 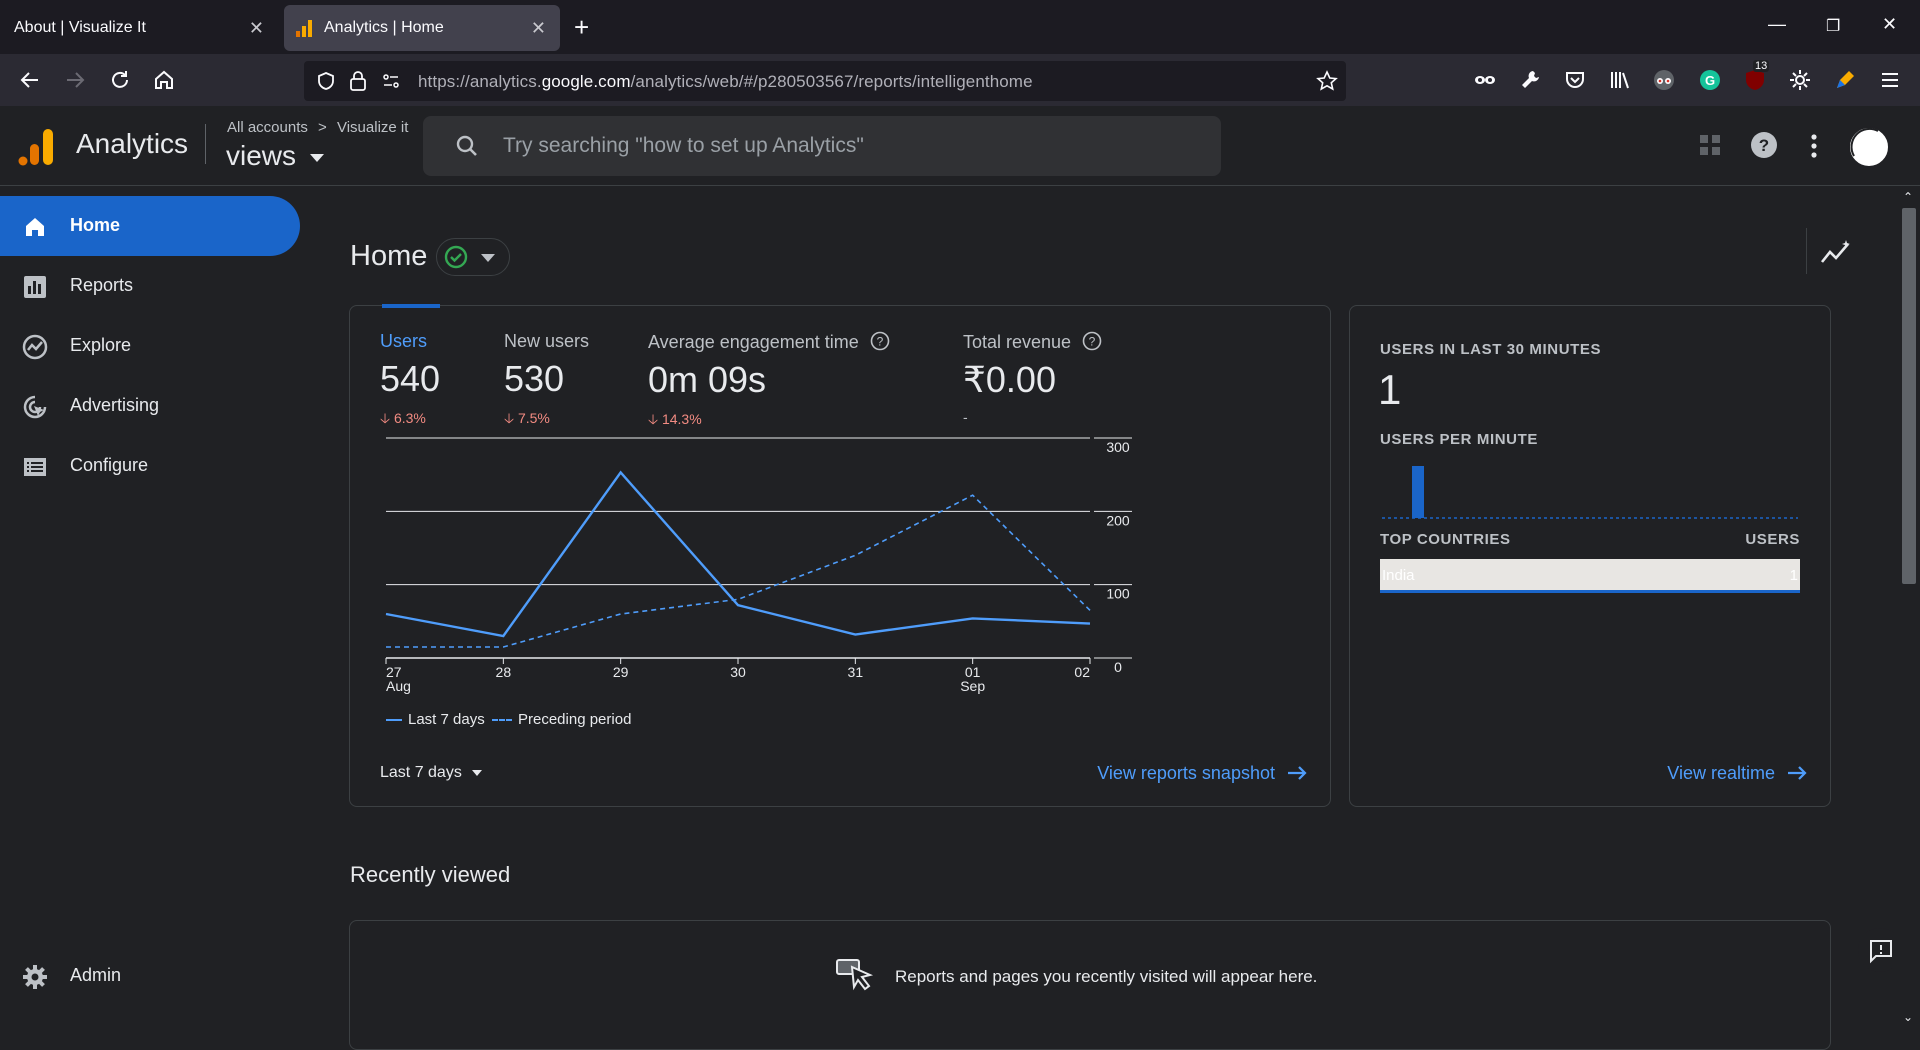 I want to click on apps-grid-icon, so click(x=1710, y=145).